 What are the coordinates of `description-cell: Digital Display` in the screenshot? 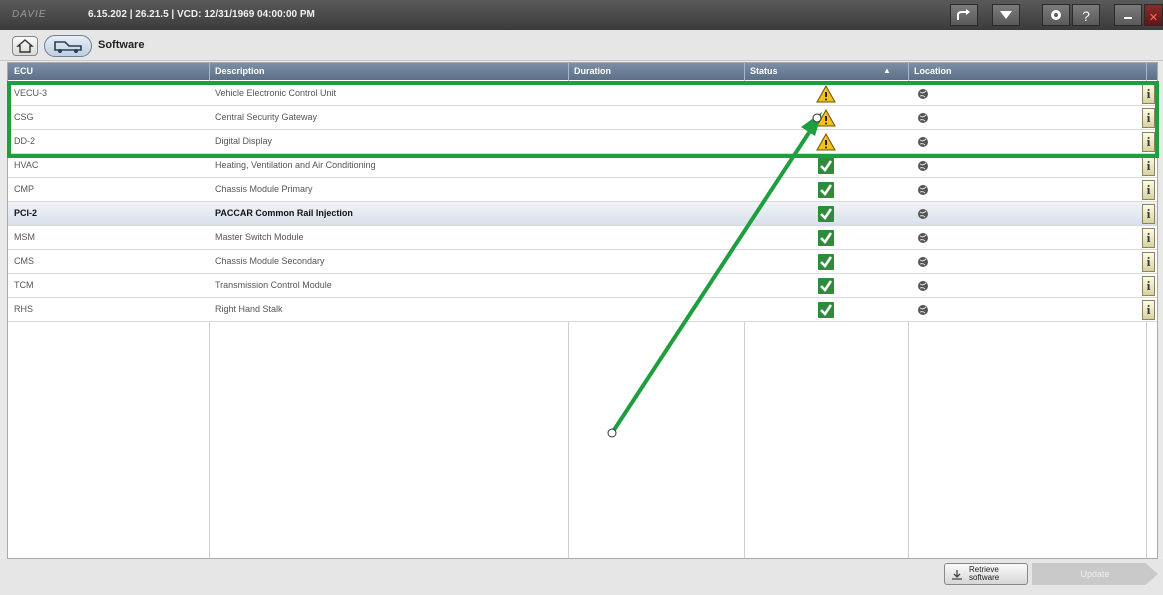 It's located at (244, 141).